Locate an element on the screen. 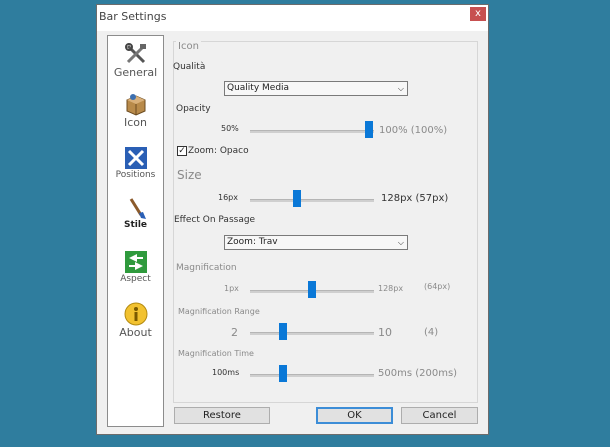  sidebar-item-label: About is located at coordinates (135, 332).